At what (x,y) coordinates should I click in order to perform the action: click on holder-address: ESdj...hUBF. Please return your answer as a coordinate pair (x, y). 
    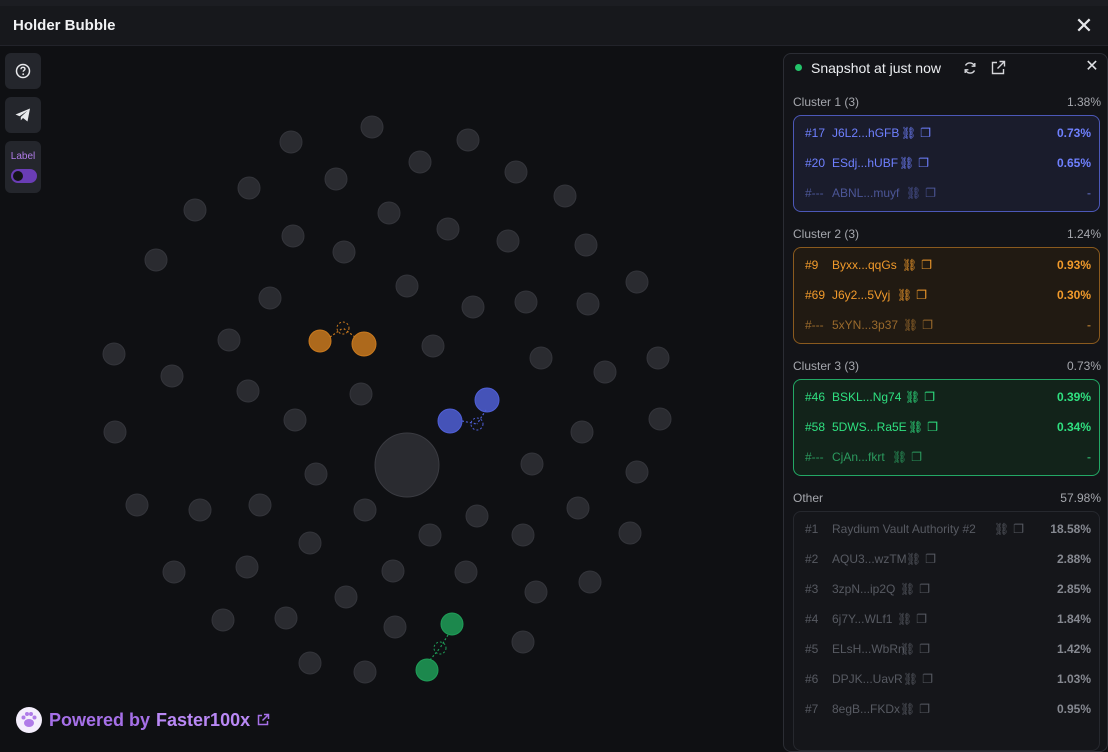
    Looking at the image, I should click on (865, 163).